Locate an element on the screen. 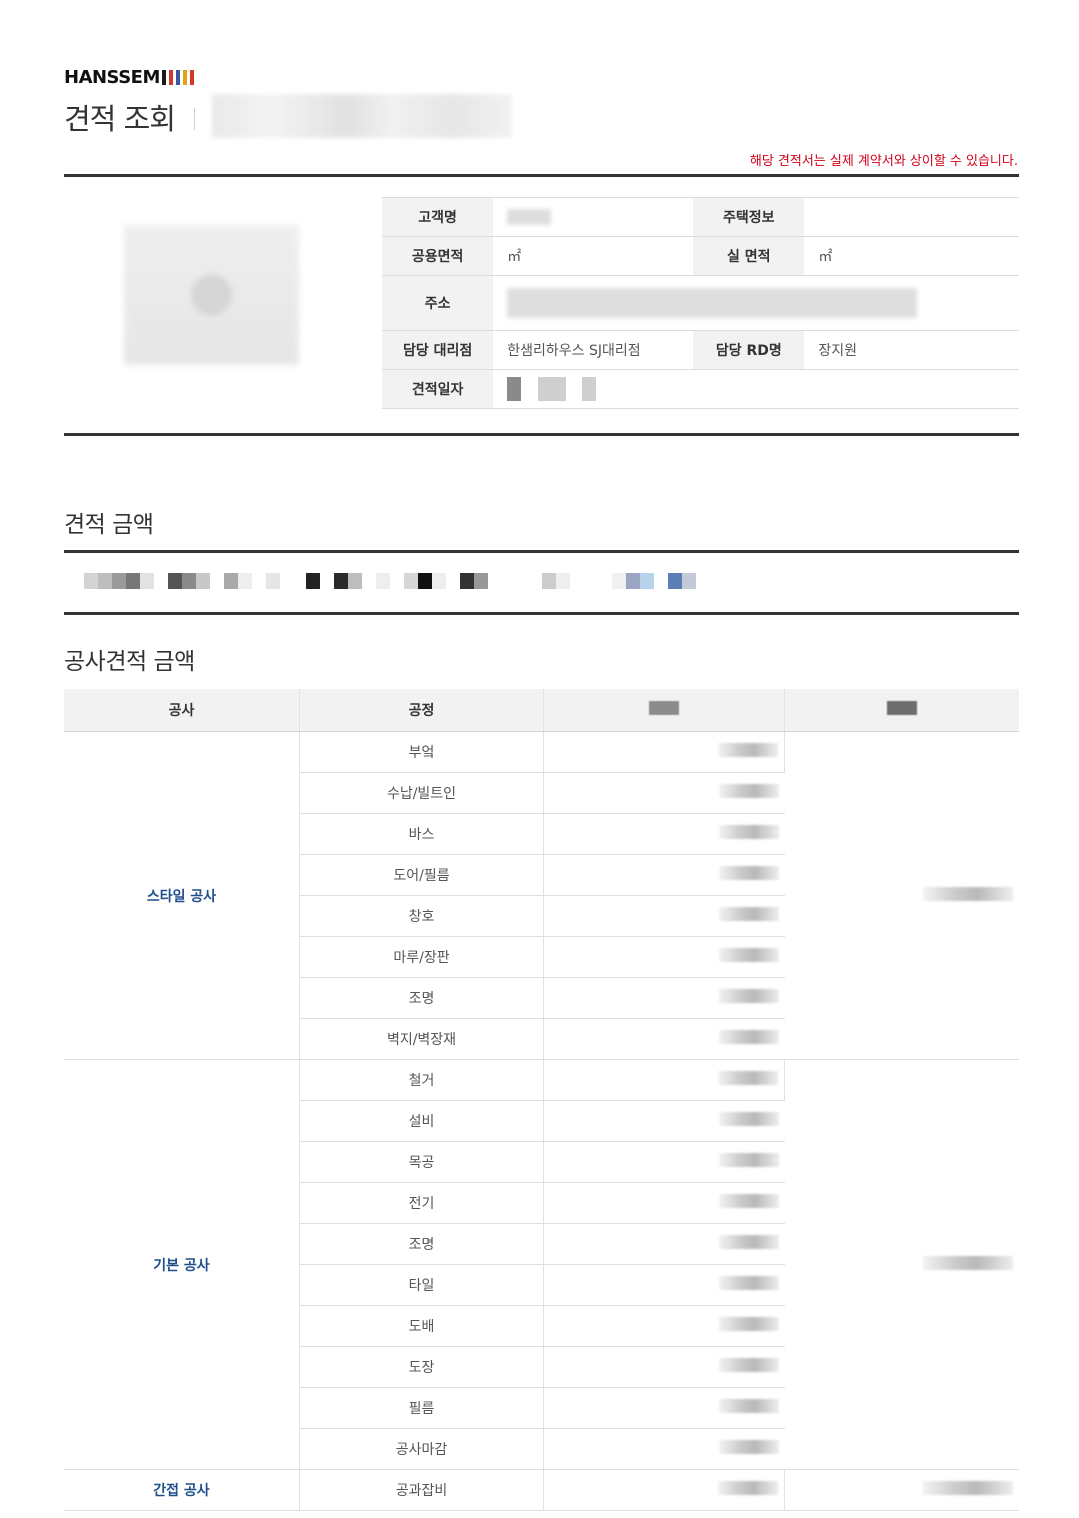 This screenshot has height=1518, width=1079. real-area-unit: ㎡ is located at coordinates (825, 257).